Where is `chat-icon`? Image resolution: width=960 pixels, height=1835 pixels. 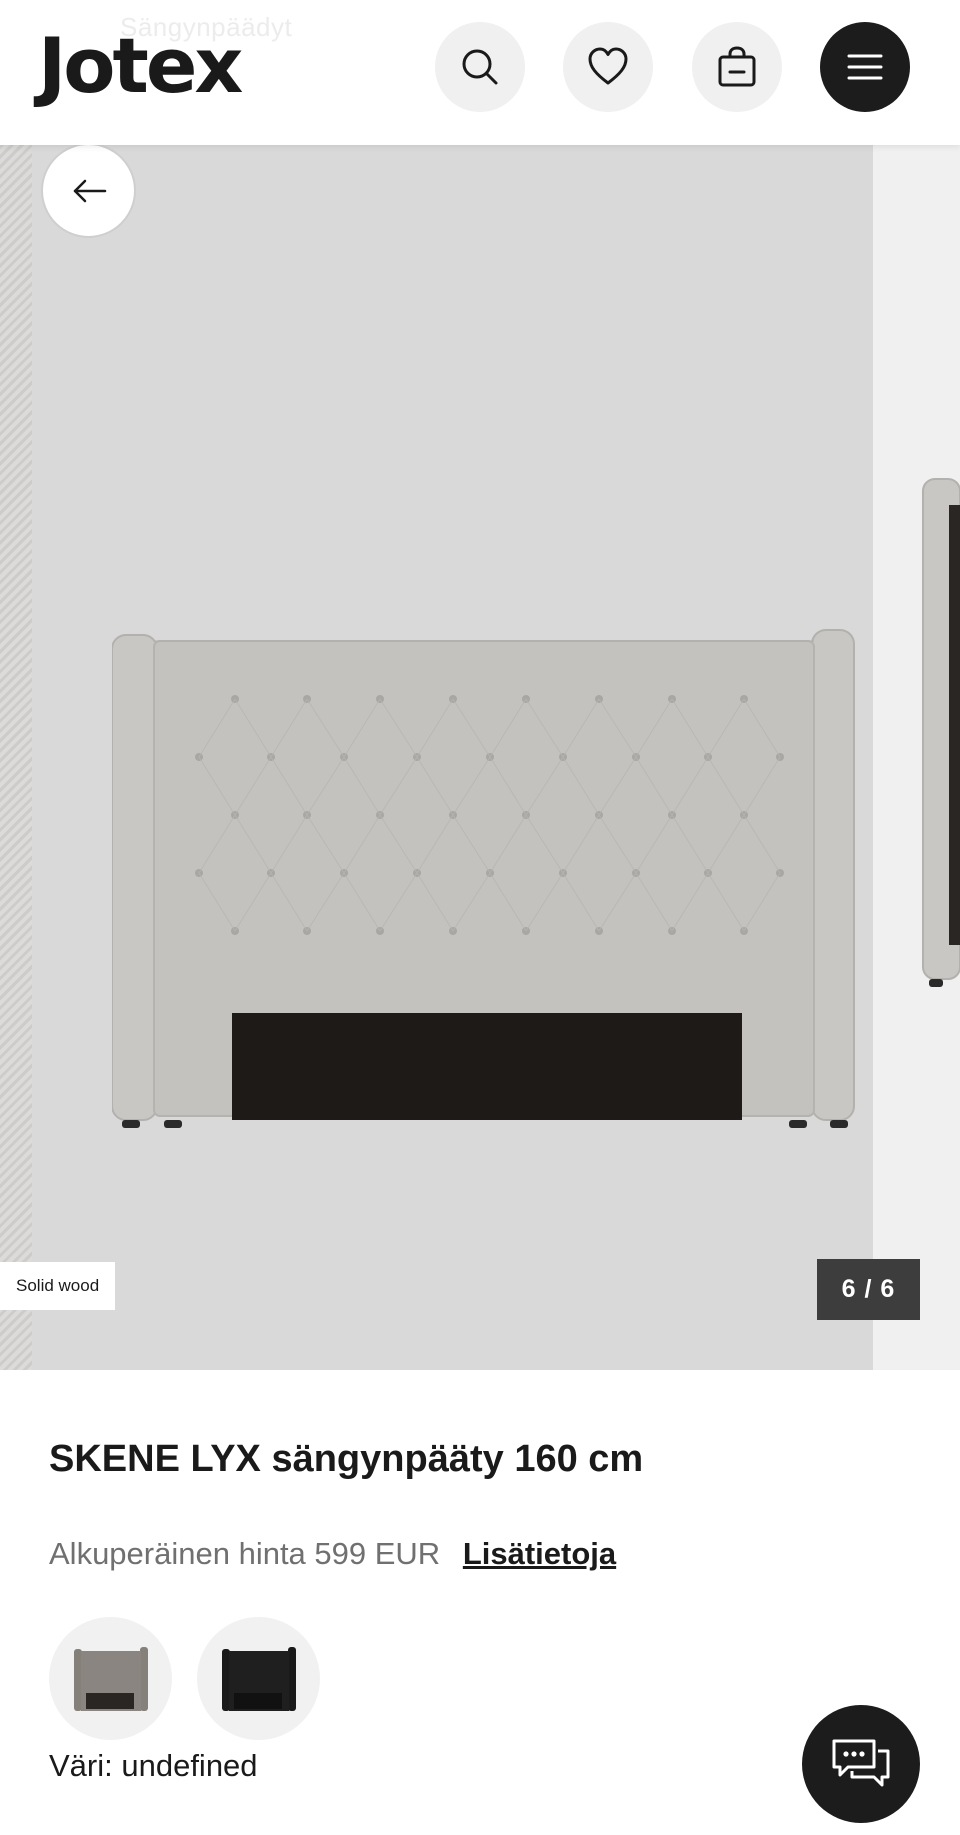 chat-icon is located at coordinates (861, 1763).